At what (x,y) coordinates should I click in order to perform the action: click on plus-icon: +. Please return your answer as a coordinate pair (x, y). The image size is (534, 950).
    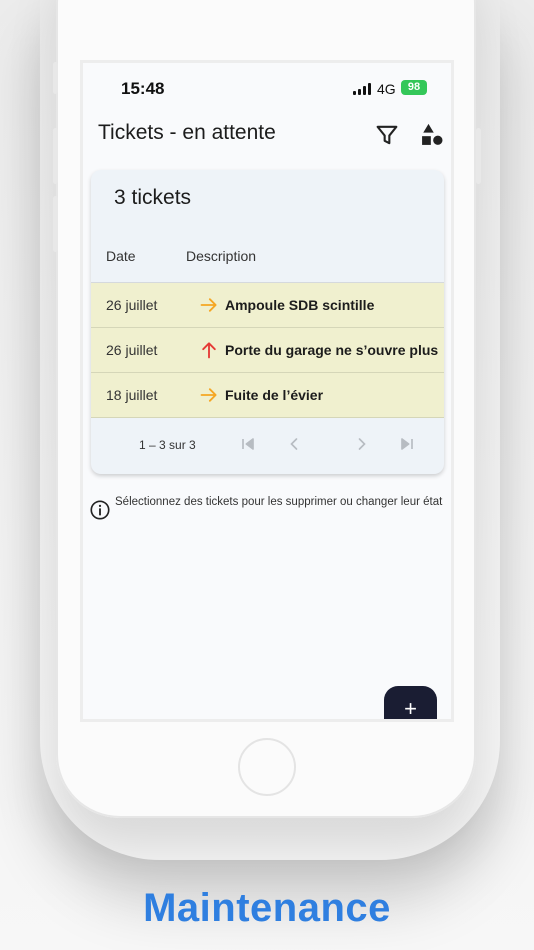
    Looking at the image, I should click on (410, 708).